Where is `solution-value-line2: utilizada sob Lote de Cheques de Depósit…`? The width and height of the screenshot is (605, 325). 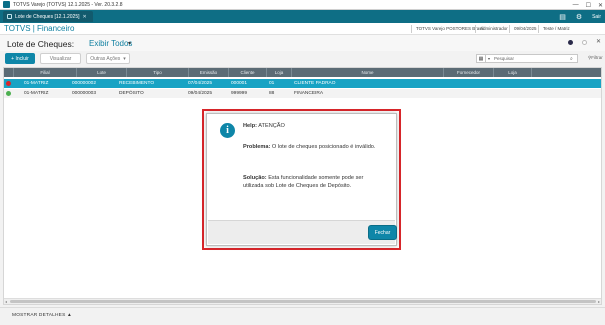
solution-value-line2: utilizada sob Lote de Cheques de Depósit… is located at coordinates (297, 186).